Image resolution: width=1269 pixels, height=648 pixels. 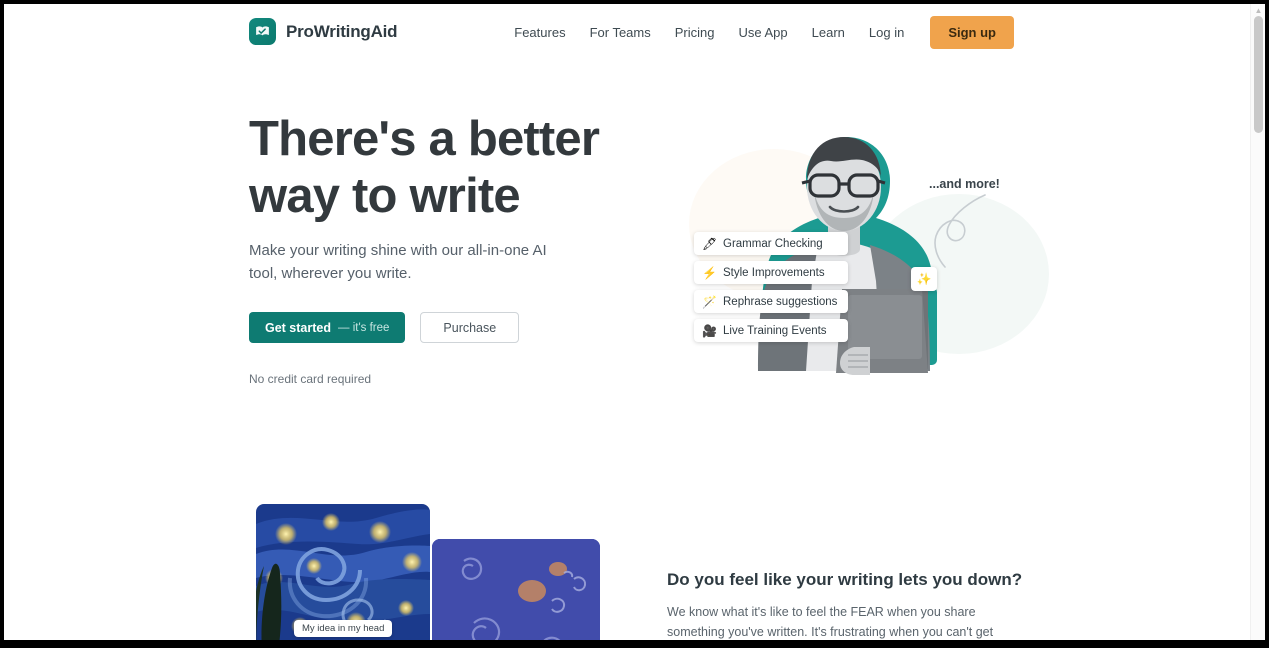 I want to click on brand-logo: ProWritingAid, so click(x=323, y=31).